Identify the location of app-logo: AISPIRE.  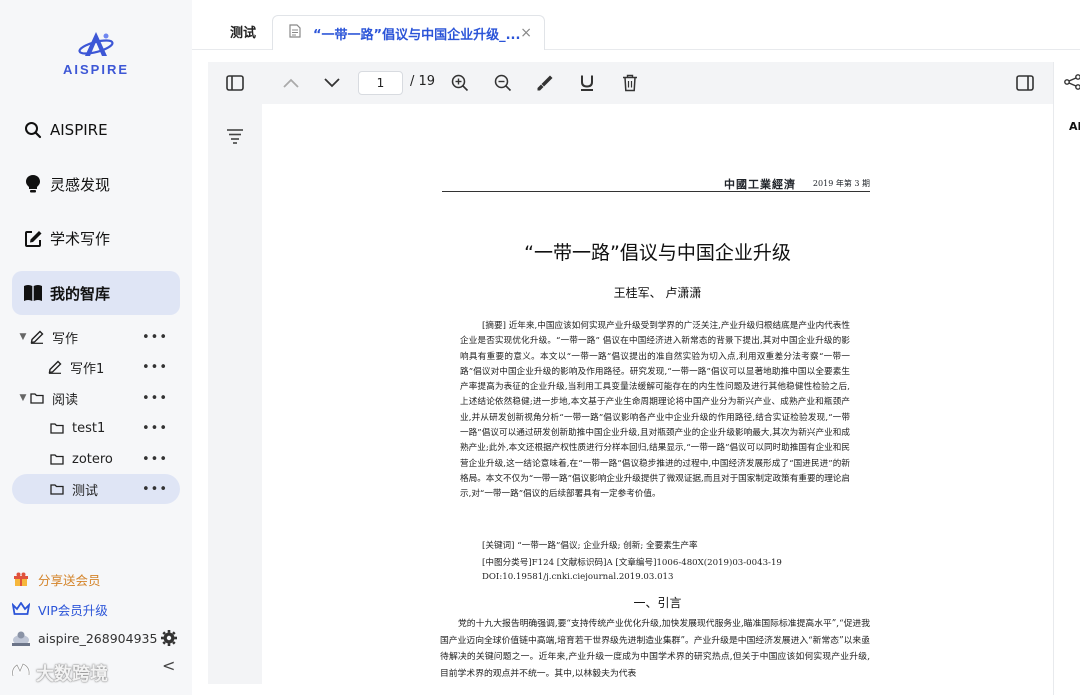
(96, 55).